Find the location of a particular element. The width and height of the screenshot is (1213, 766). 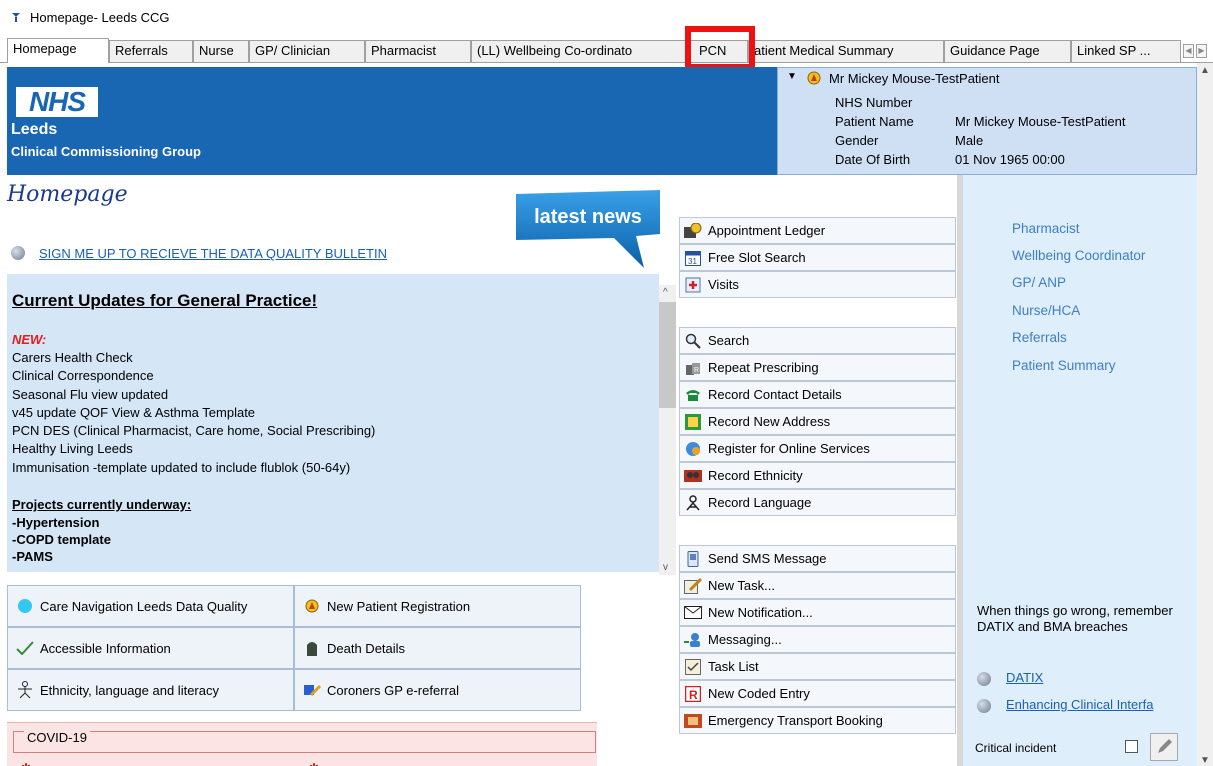

covid-fieldset: COVID-19 is located at coordinates (304, 741).